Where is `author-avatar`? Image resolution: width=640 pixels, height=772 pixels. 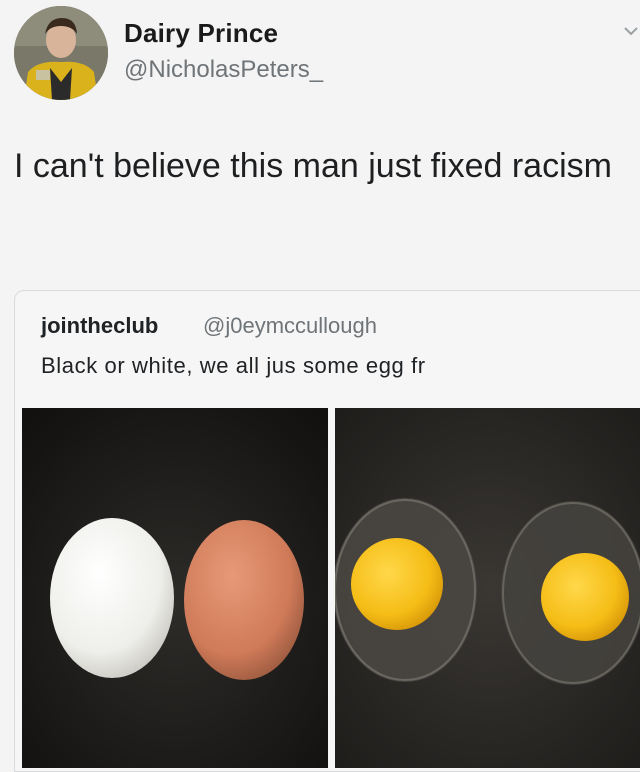 author-avatar is located at coordinates (61, 53).